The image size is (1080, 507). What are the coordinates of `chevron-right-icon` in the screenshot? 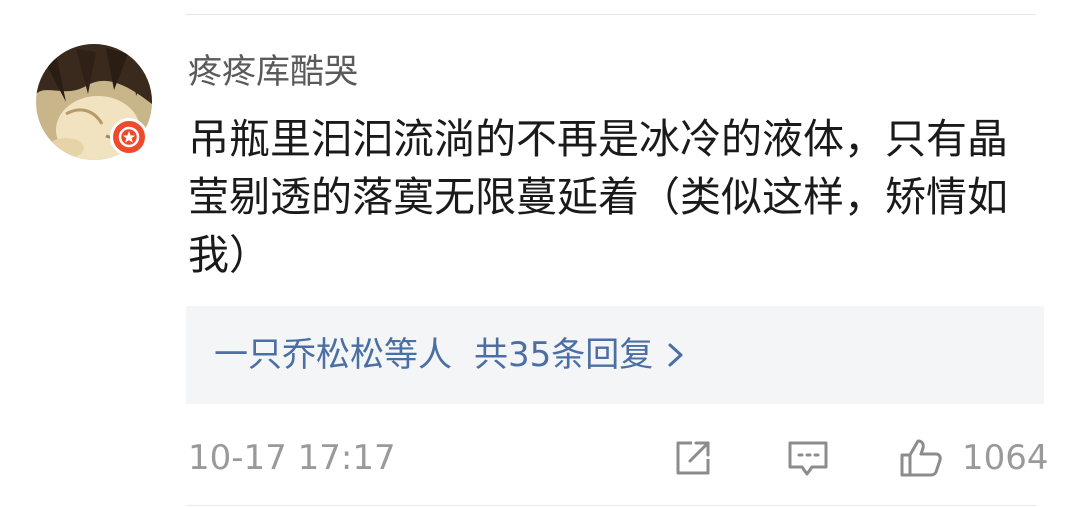 It's located at (676, 355).